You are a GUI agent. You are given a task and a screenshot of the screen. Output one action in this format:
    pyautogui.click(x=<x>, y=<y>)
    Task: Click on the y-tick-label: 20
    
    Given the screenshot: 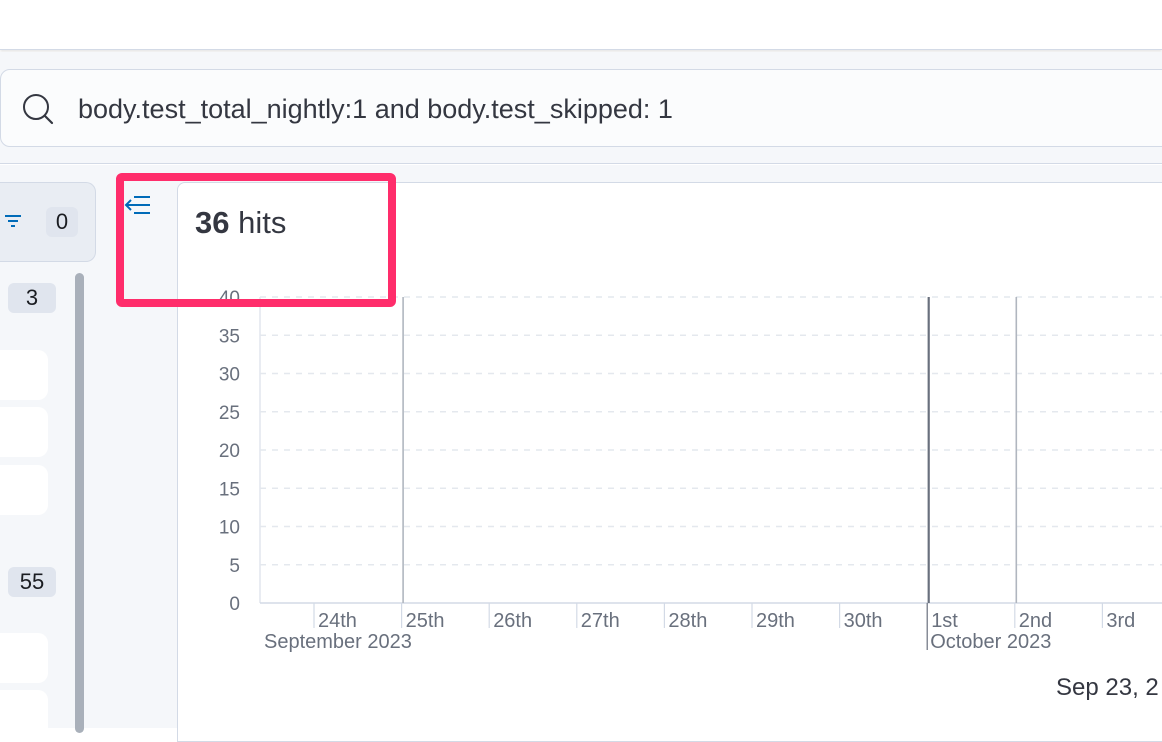 What is the action you would take?
    pyautogui.click(x=229, y=451)
    